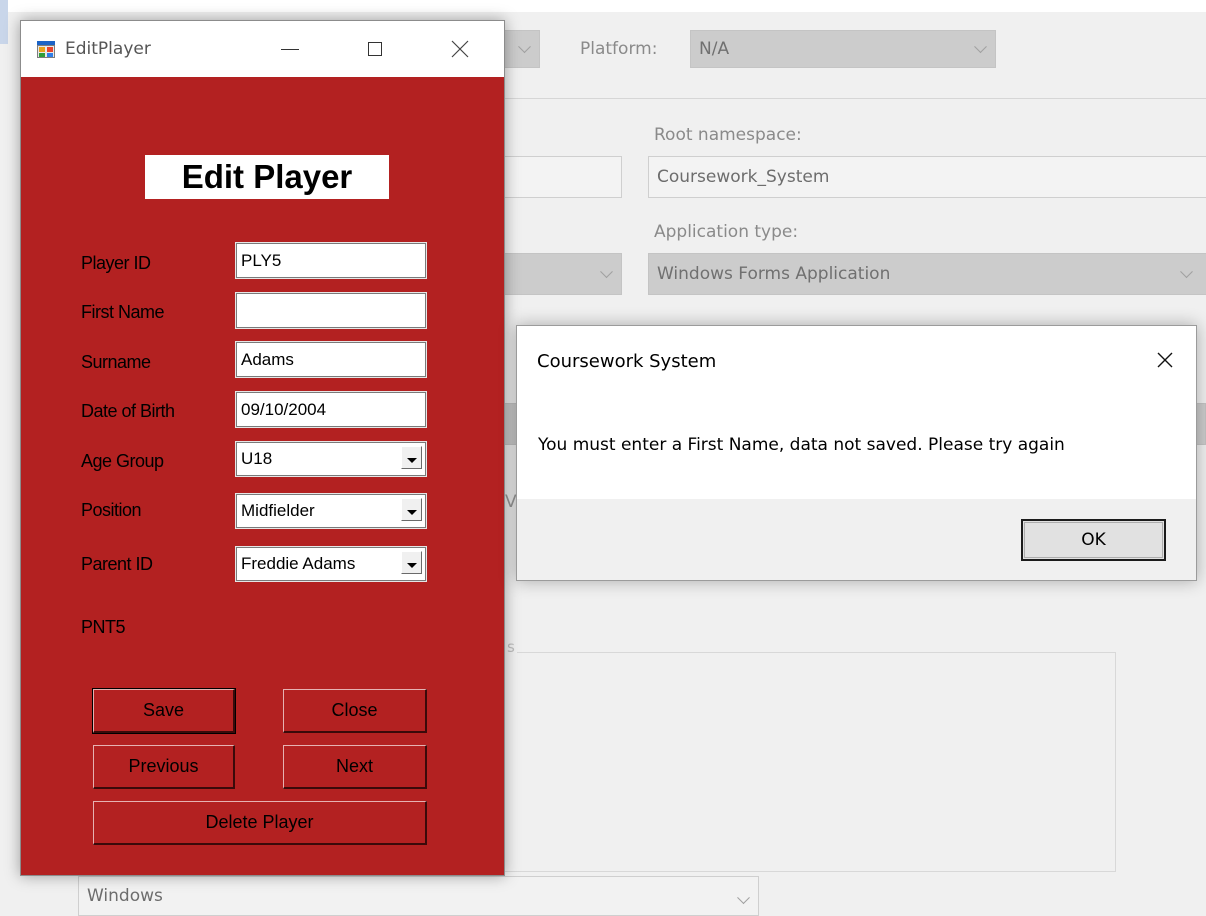 The image size is (1206, 916). Describe the element at coordinates (116, 362) in the screenshot. I see `surname-label: Surname` at that location.